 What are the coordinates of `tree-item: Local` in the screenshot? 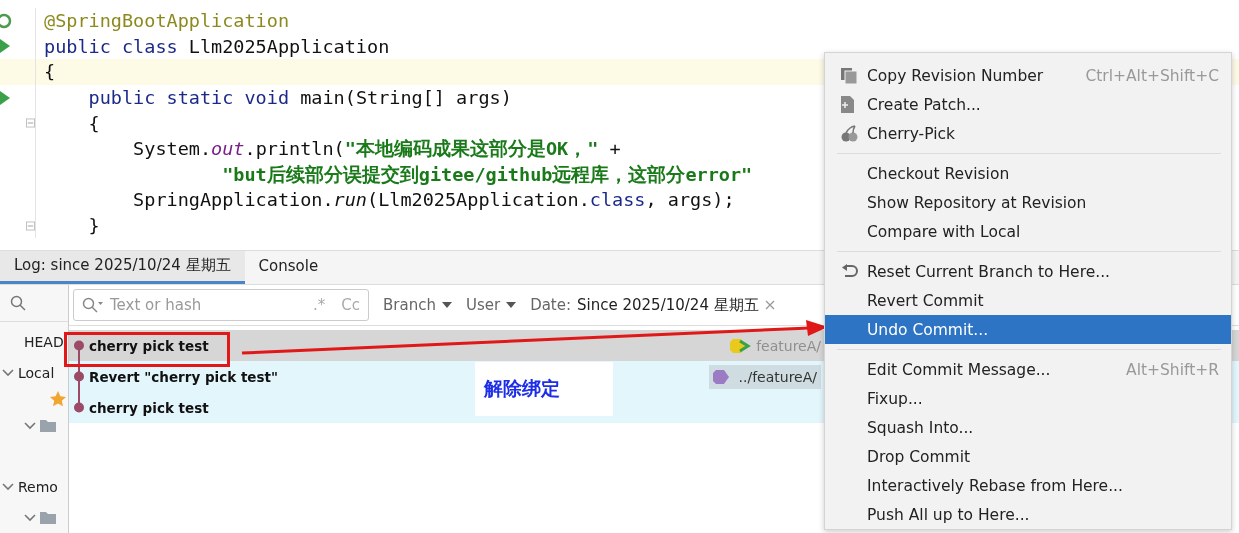 It's located at (36, 372).